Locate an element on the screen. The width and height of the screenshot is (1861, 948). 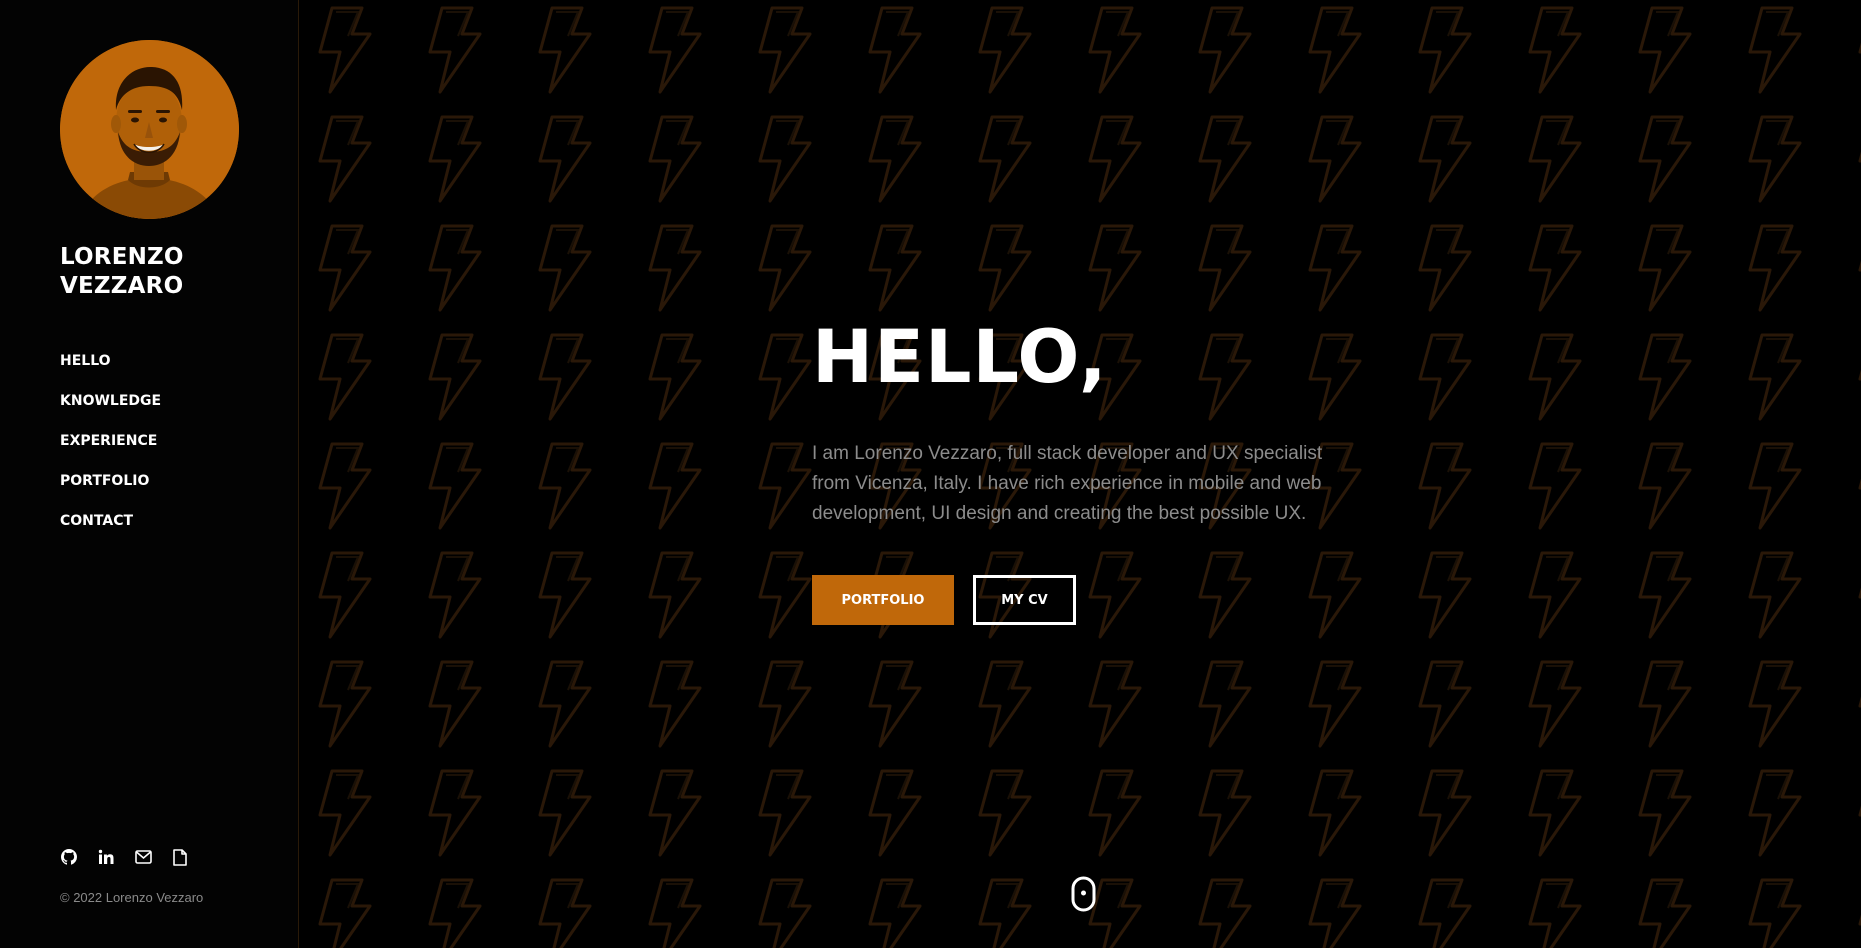
document-icon is located at coordinates (180, 857).